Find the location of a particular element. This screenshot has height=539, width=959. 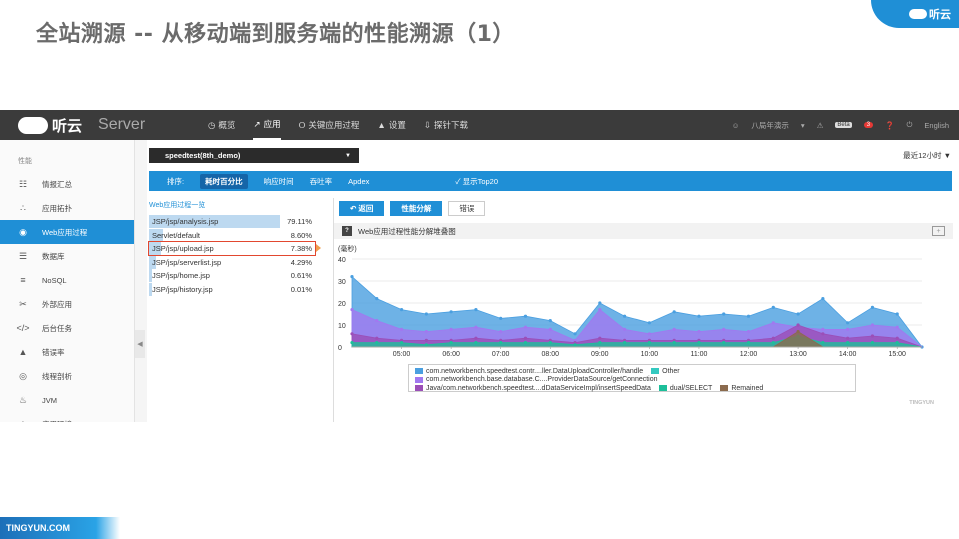

y-tick-label: 10 is located at coordinates (342, 326).